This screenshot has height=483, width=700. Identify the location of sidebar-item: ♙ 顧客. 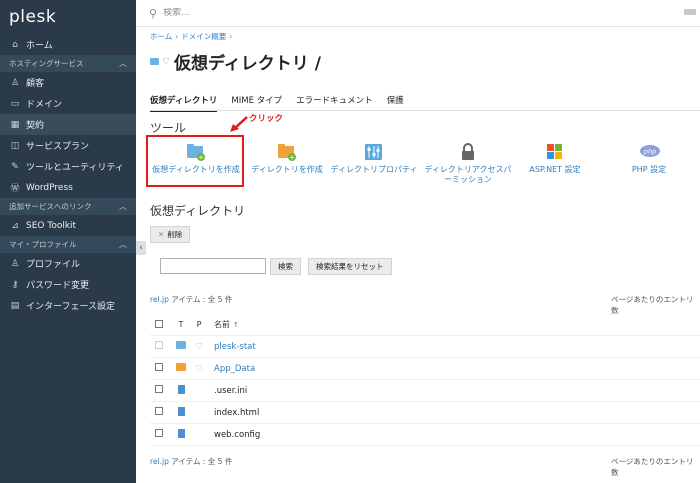
(68, 82).